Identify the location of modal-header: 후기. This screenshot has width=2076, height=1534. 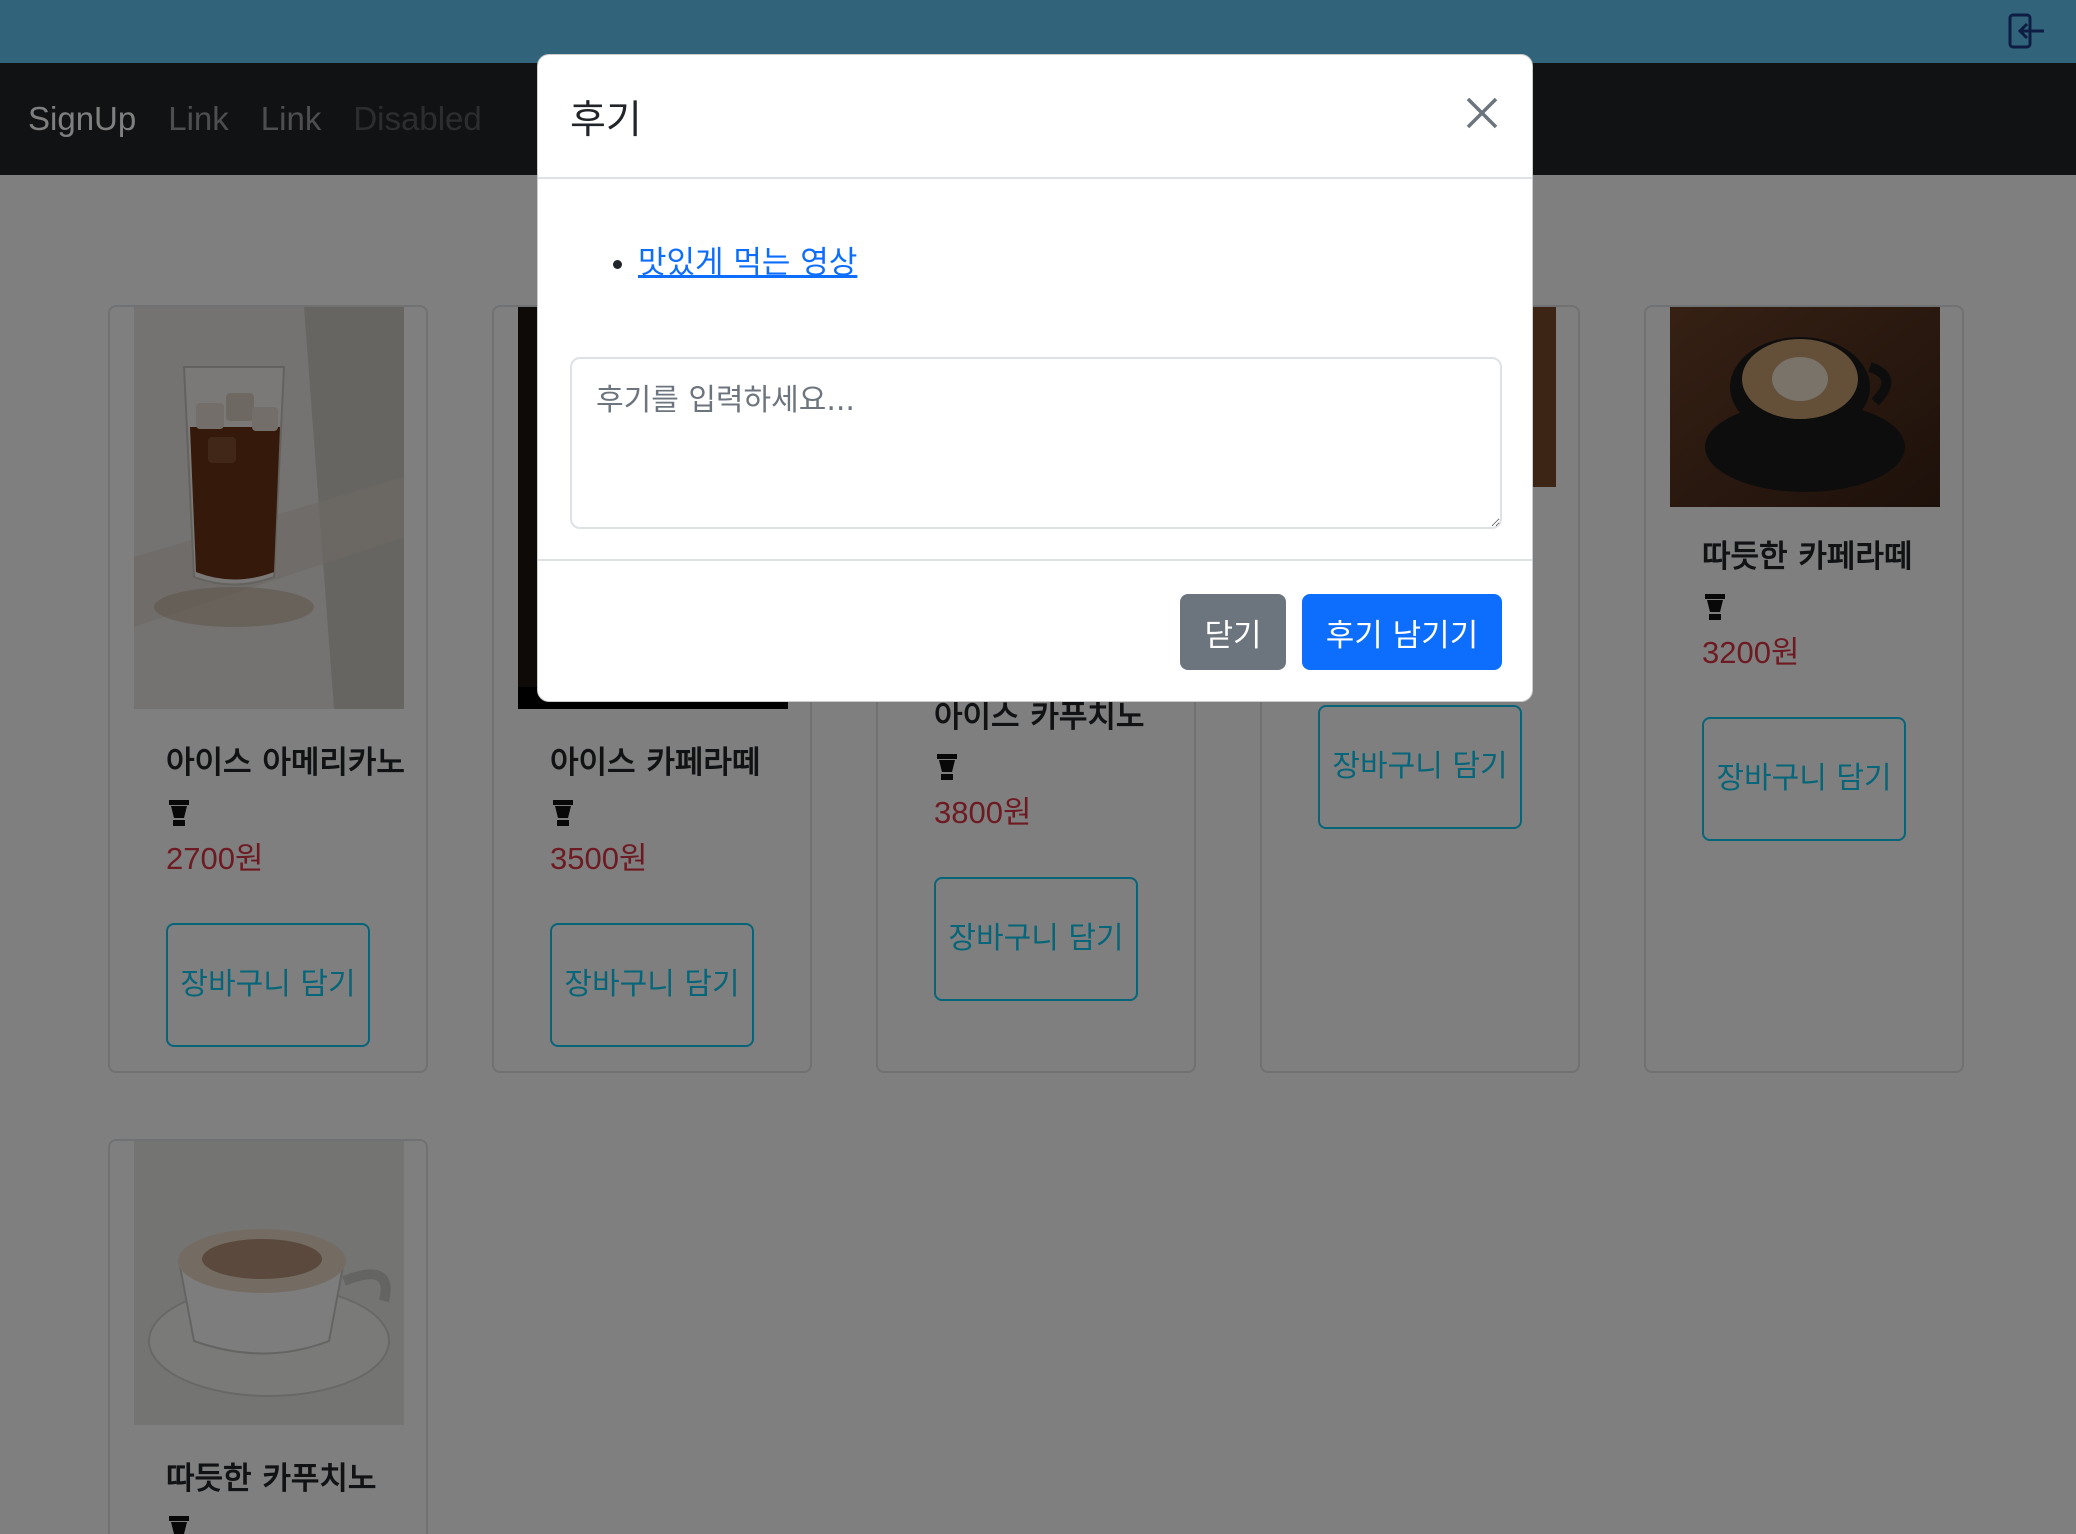
(1035, 117).